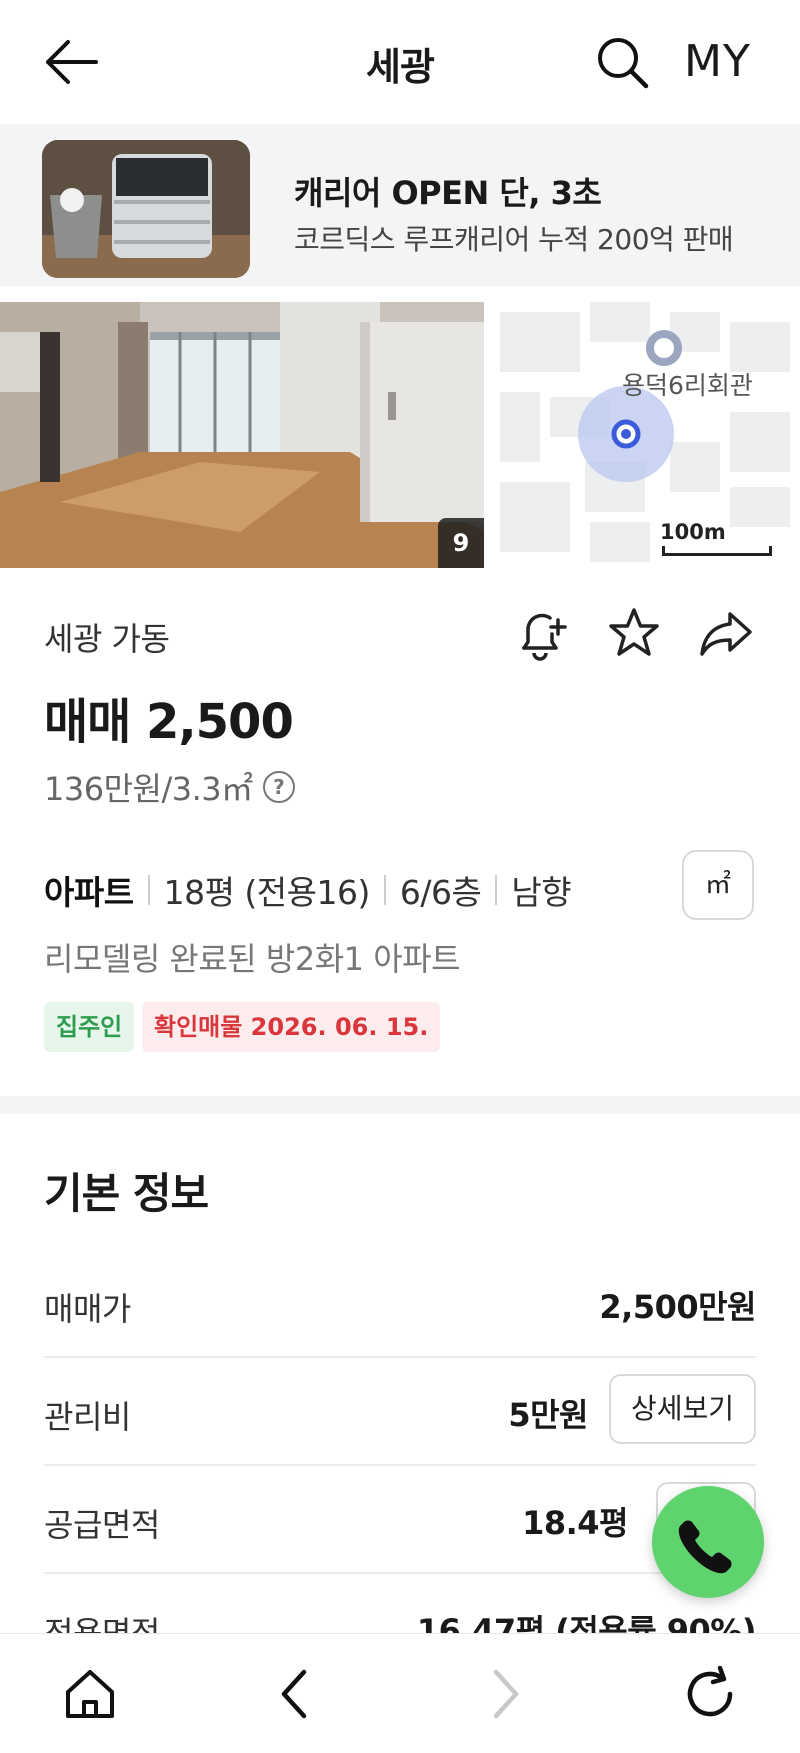  Describe the element at coordinates (242, 435) in the screenshot. I see `listing-photo: 9` at that location.